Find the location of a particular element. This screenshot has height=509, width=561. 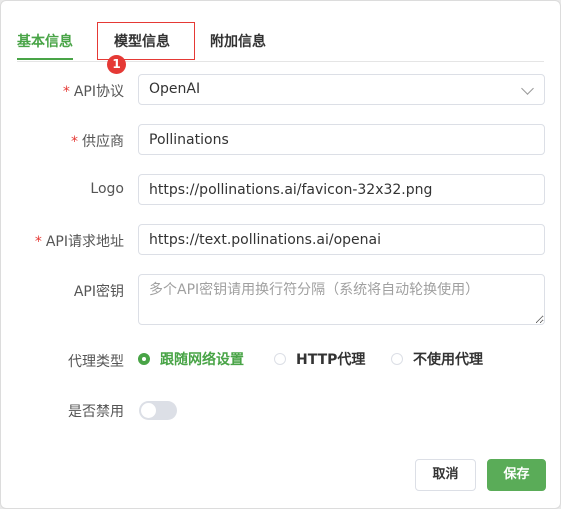

save-button: 保存 is located at coordinates (516, 475).